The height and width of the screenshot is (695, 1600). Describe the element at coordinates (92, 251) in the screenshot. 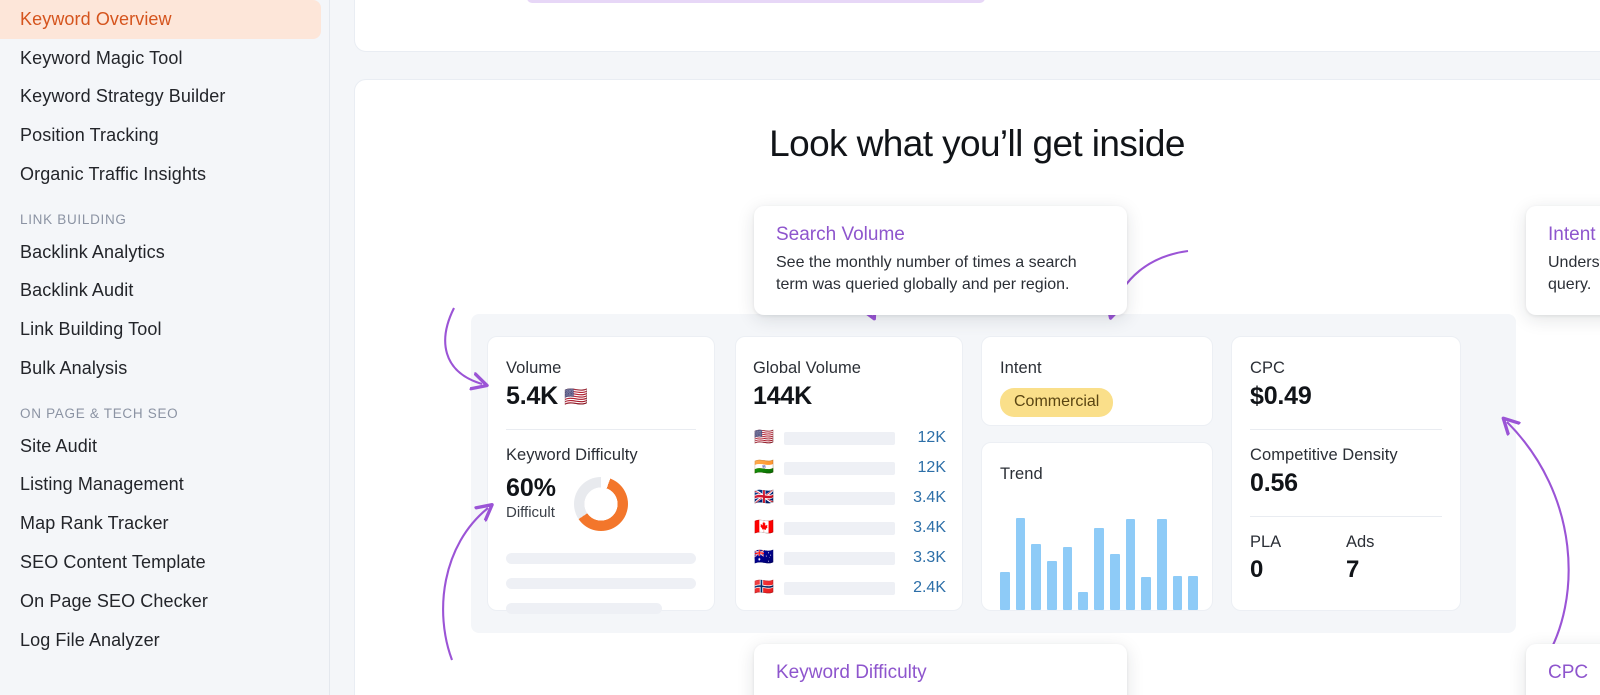

I see `sidebar-item-label: Backlink Analytics` at that location.